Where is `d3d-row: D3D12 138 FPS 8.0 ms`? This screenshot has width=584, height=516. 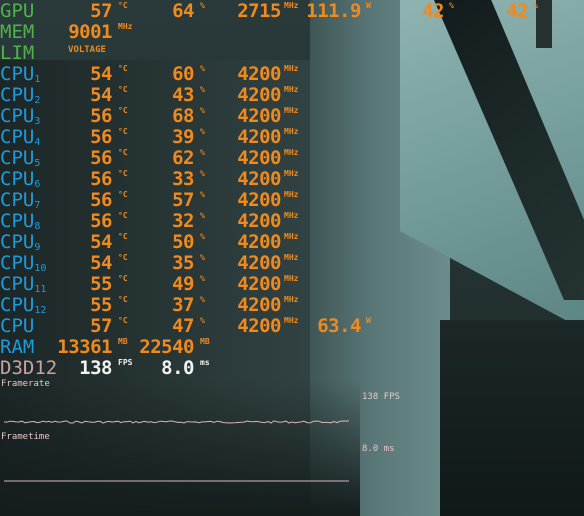 d3d-row: D3D12 138 FPS 8.0 ms is located at coordinates (292, 368).